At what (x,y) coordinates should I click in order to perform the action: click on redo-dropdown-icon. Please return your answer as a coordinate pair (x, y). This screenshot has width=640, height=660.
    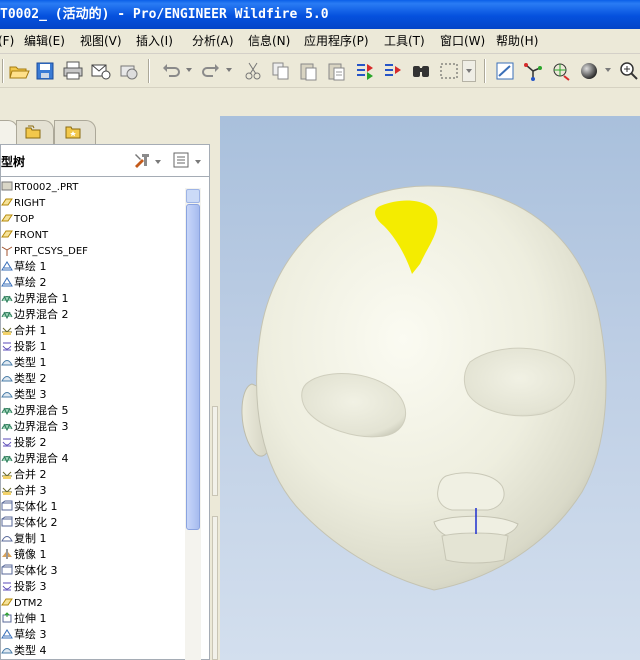
    Looking at the image, I should click on (229, 70).